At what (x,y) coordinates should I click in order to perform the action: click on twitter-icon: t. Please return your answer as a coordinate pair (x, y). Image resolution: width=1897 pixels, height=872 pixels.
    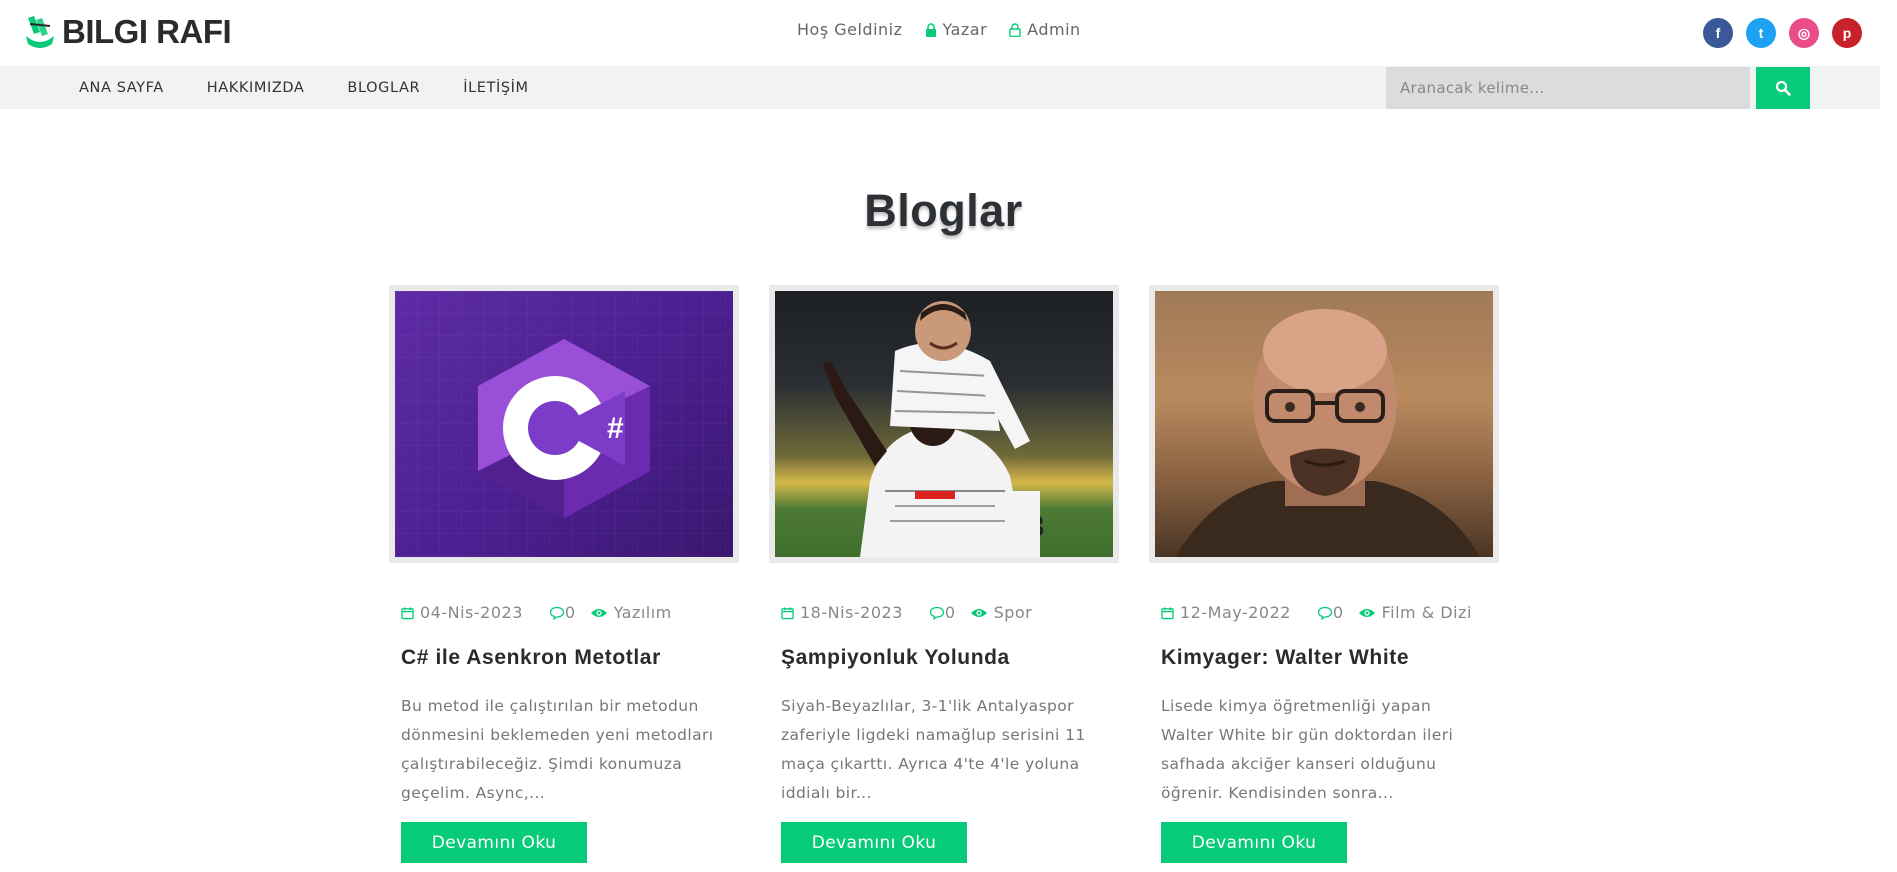
    Looking at the image, I should click on (1761, 33).